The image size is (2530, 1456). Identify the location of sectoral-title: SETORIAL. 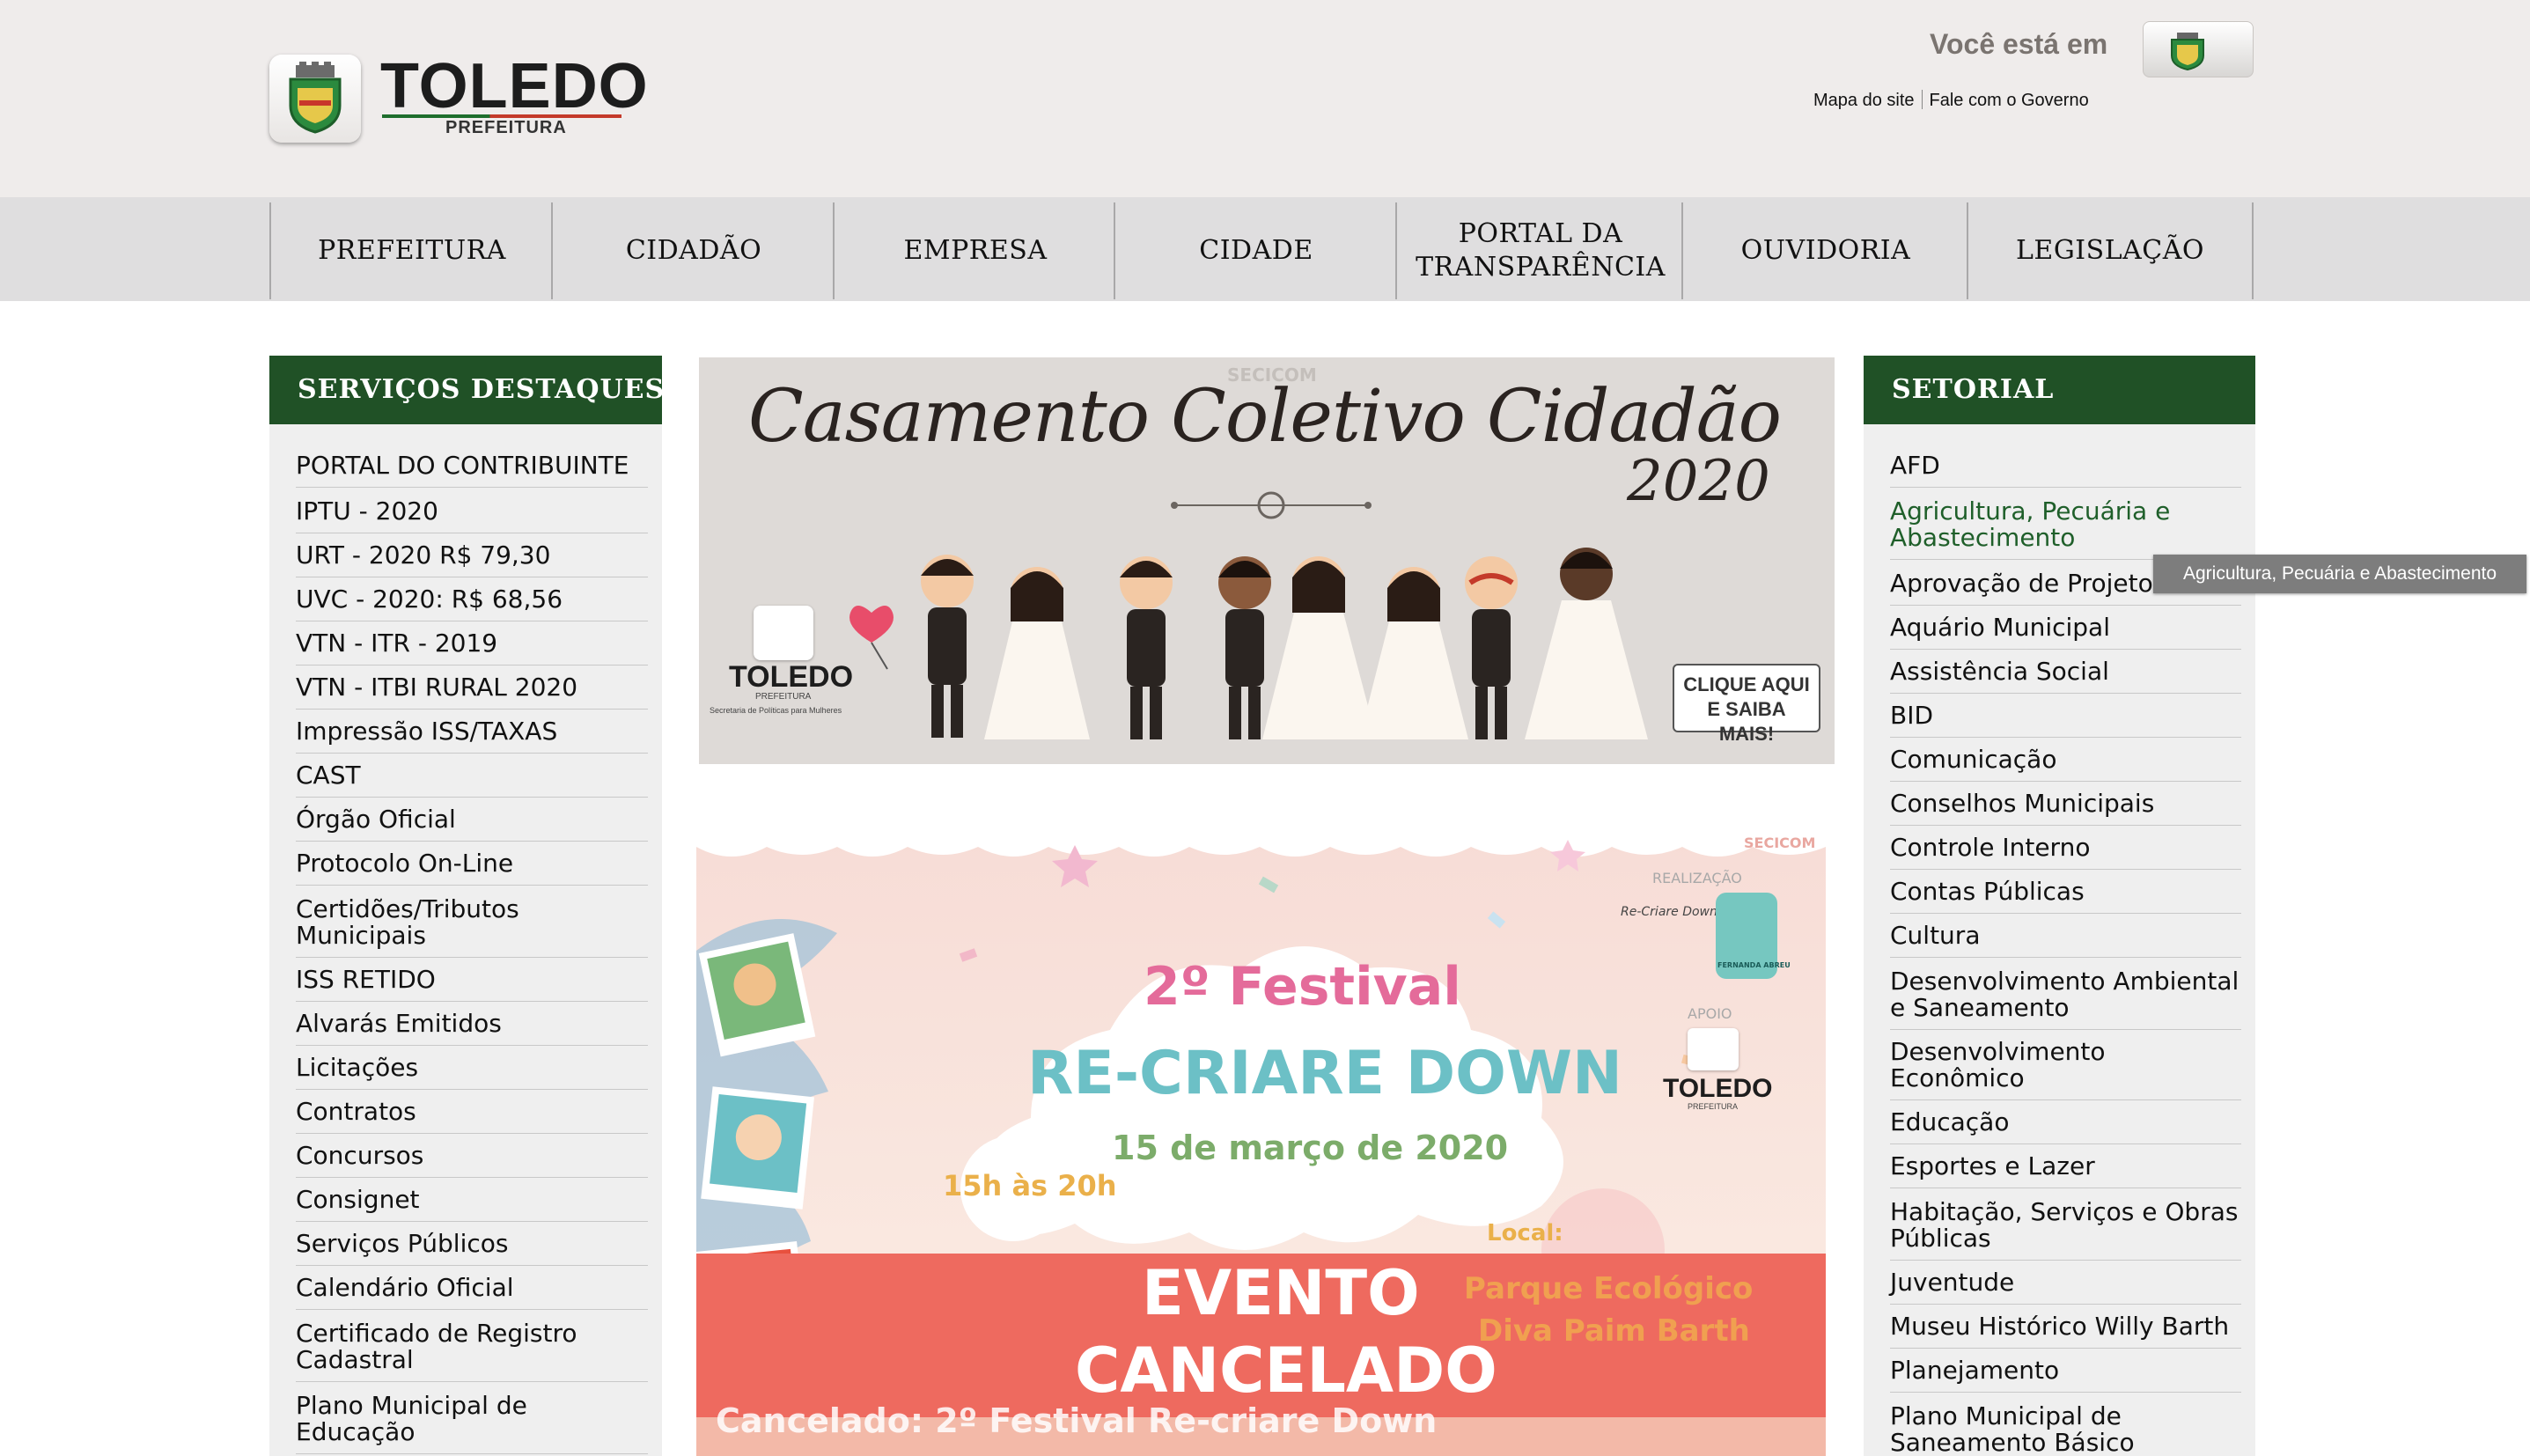
(2059, 390).